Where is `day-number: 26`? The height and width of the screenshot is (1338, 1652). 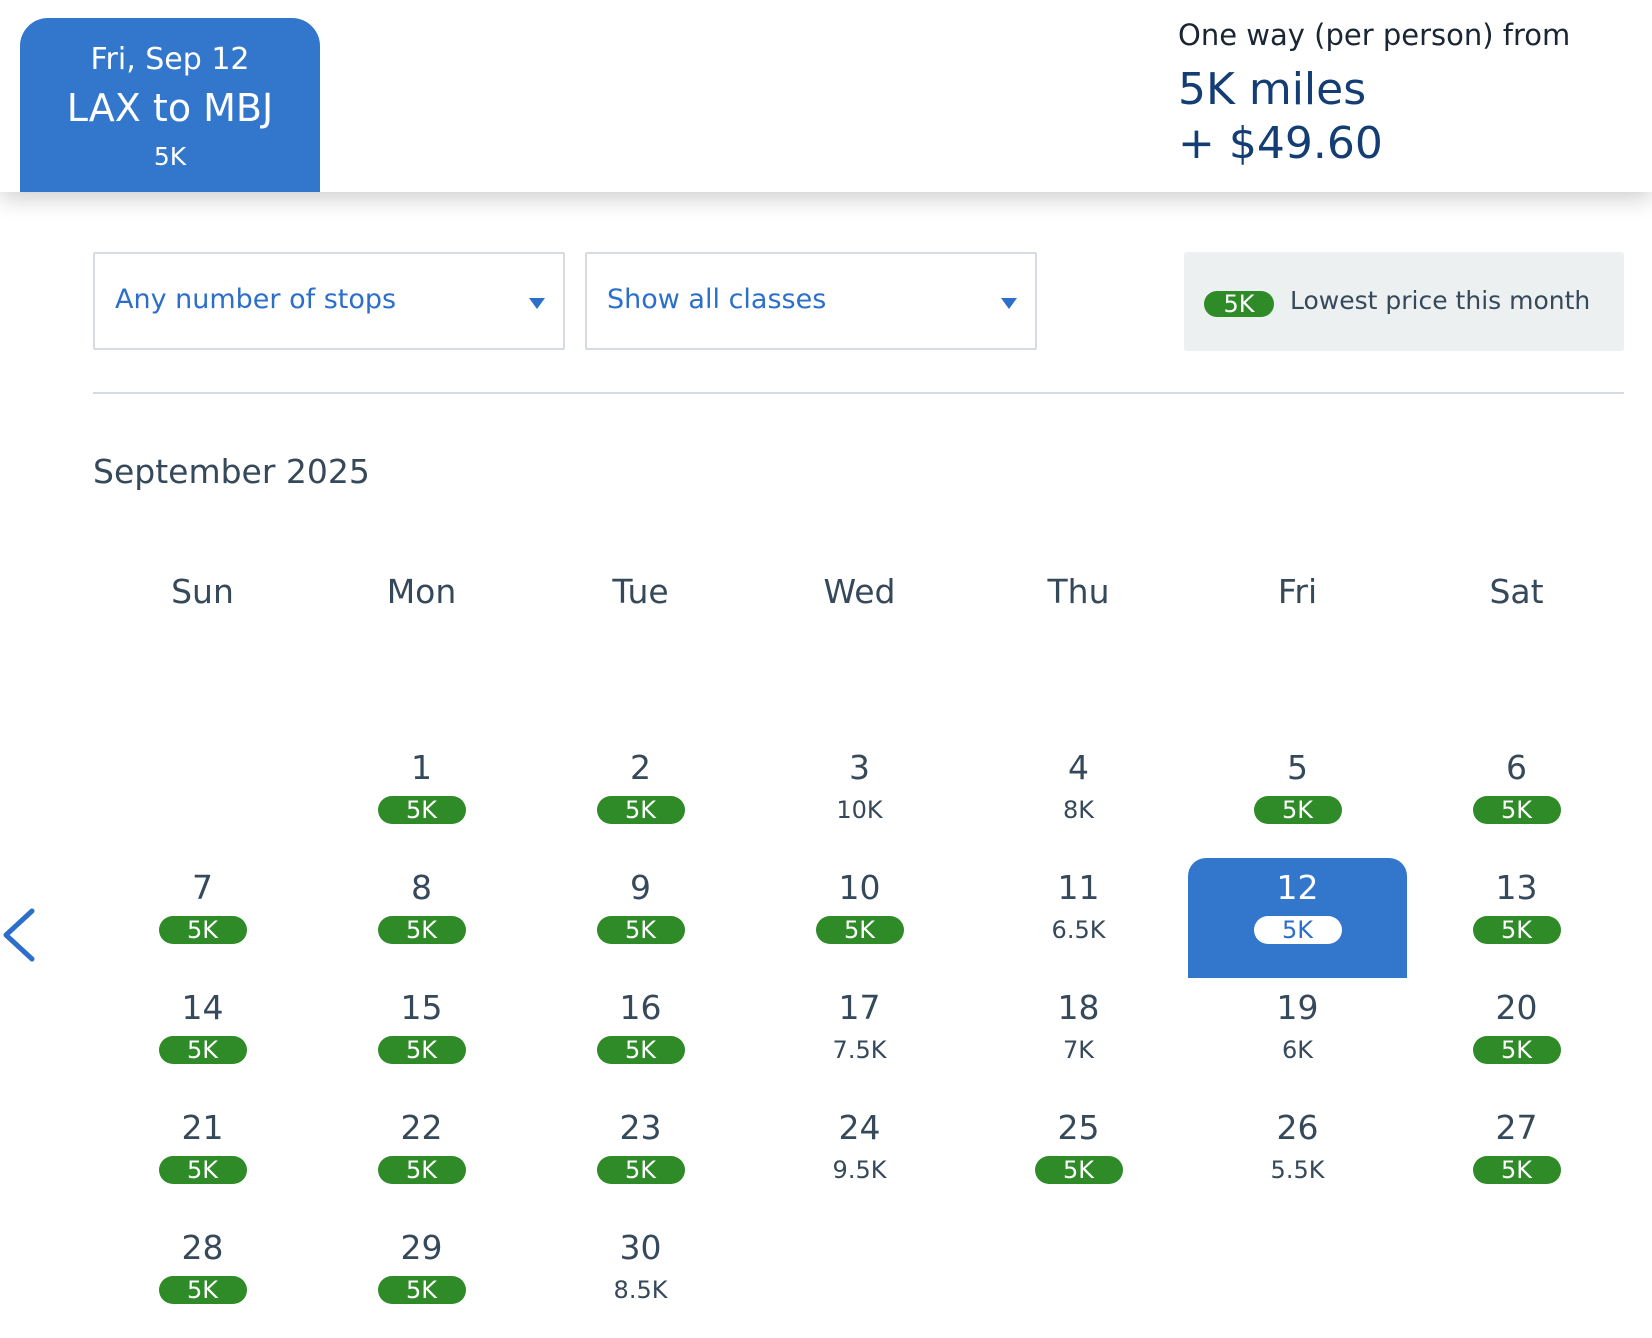
day-number: 26 is located at coordinates (1297, 1127).